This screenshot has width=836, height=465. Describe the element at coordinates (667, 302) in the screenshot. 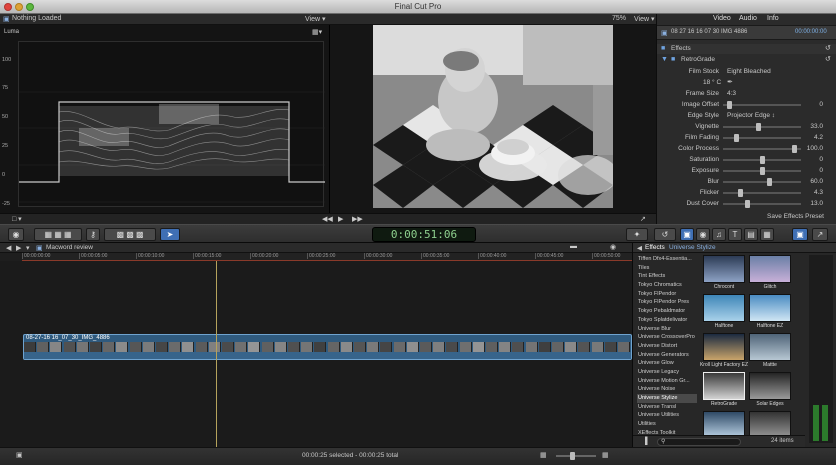

I see `effects-category-item: Tokyo FlPendor Pres` at that location.